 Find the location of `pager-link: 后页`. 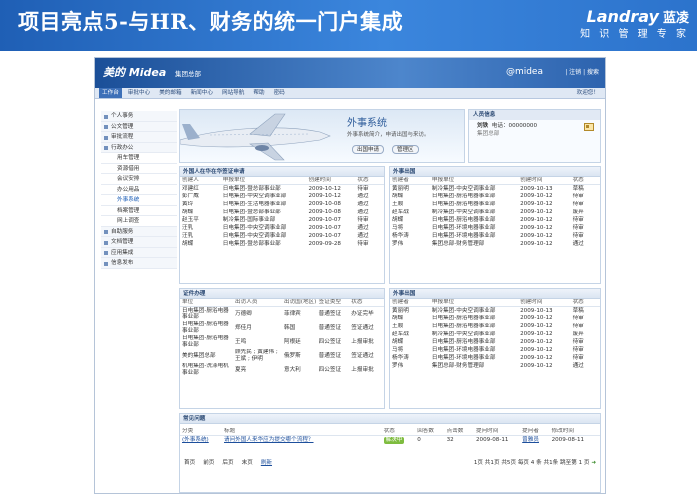

pager-link: 后页 is located at coordinates (227, 463).